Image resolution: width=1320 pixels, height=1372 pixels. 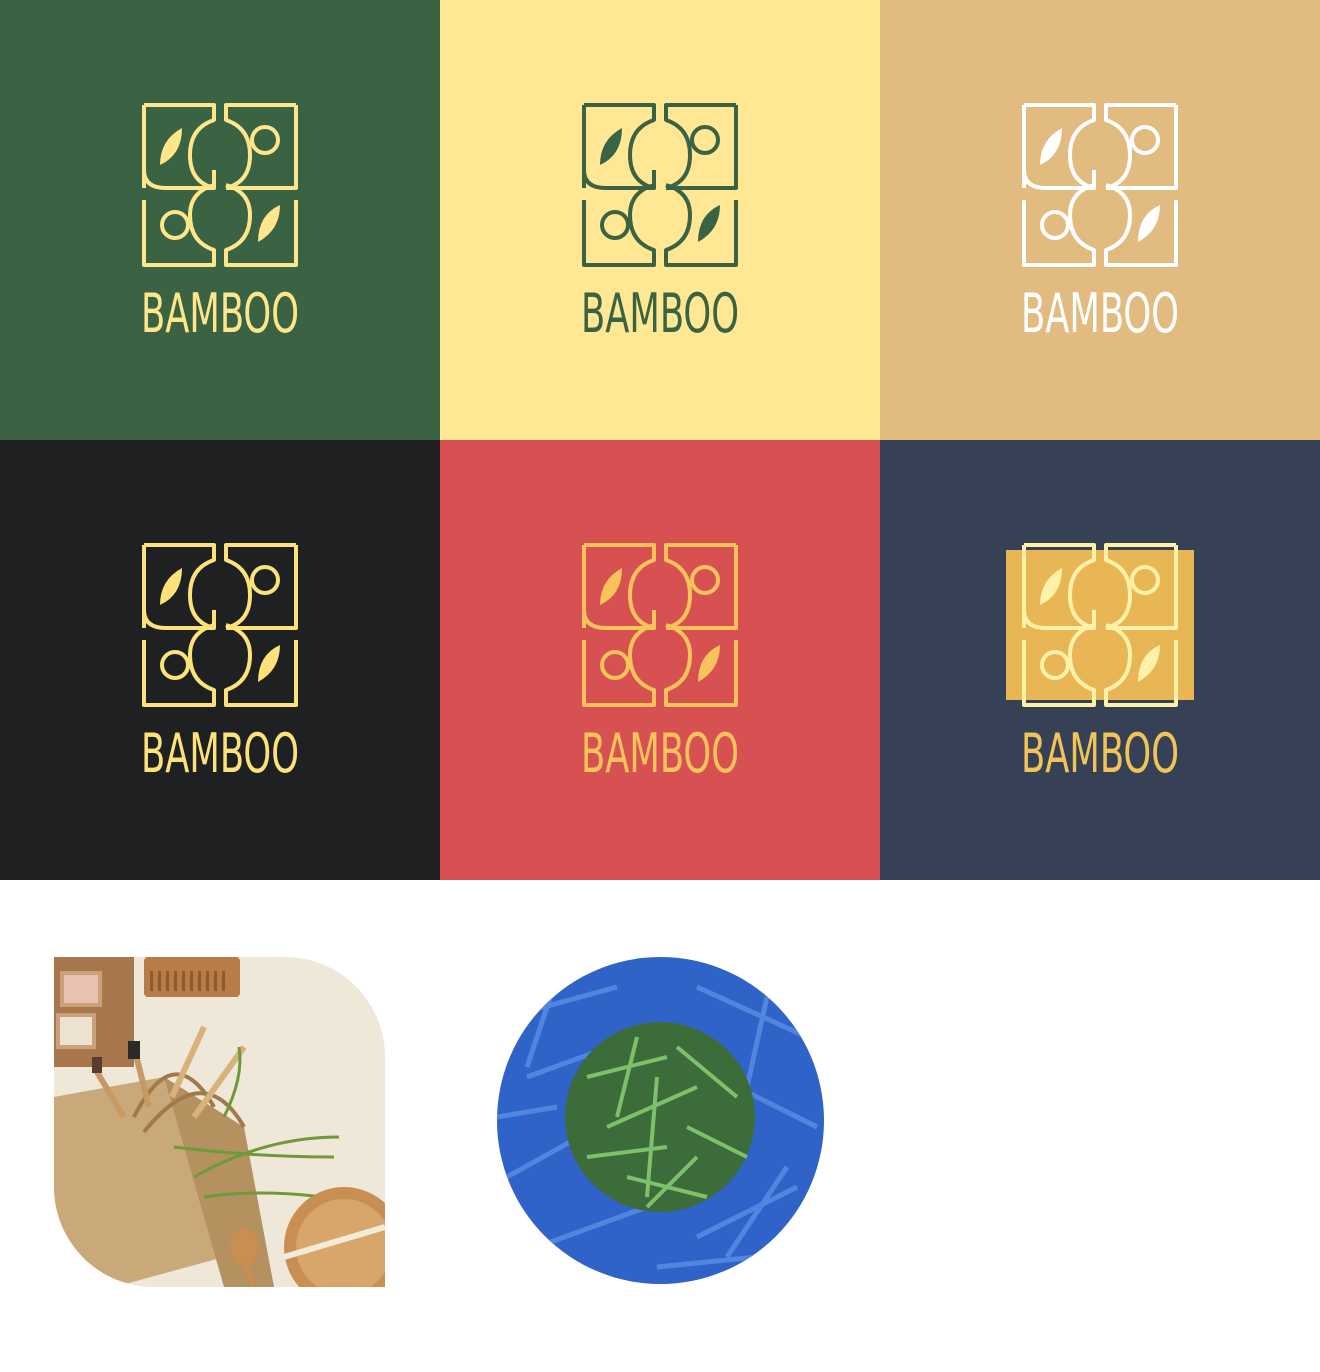 I want to click on bamboo-leaves-circle-photo, so click(x=660, y=1120).